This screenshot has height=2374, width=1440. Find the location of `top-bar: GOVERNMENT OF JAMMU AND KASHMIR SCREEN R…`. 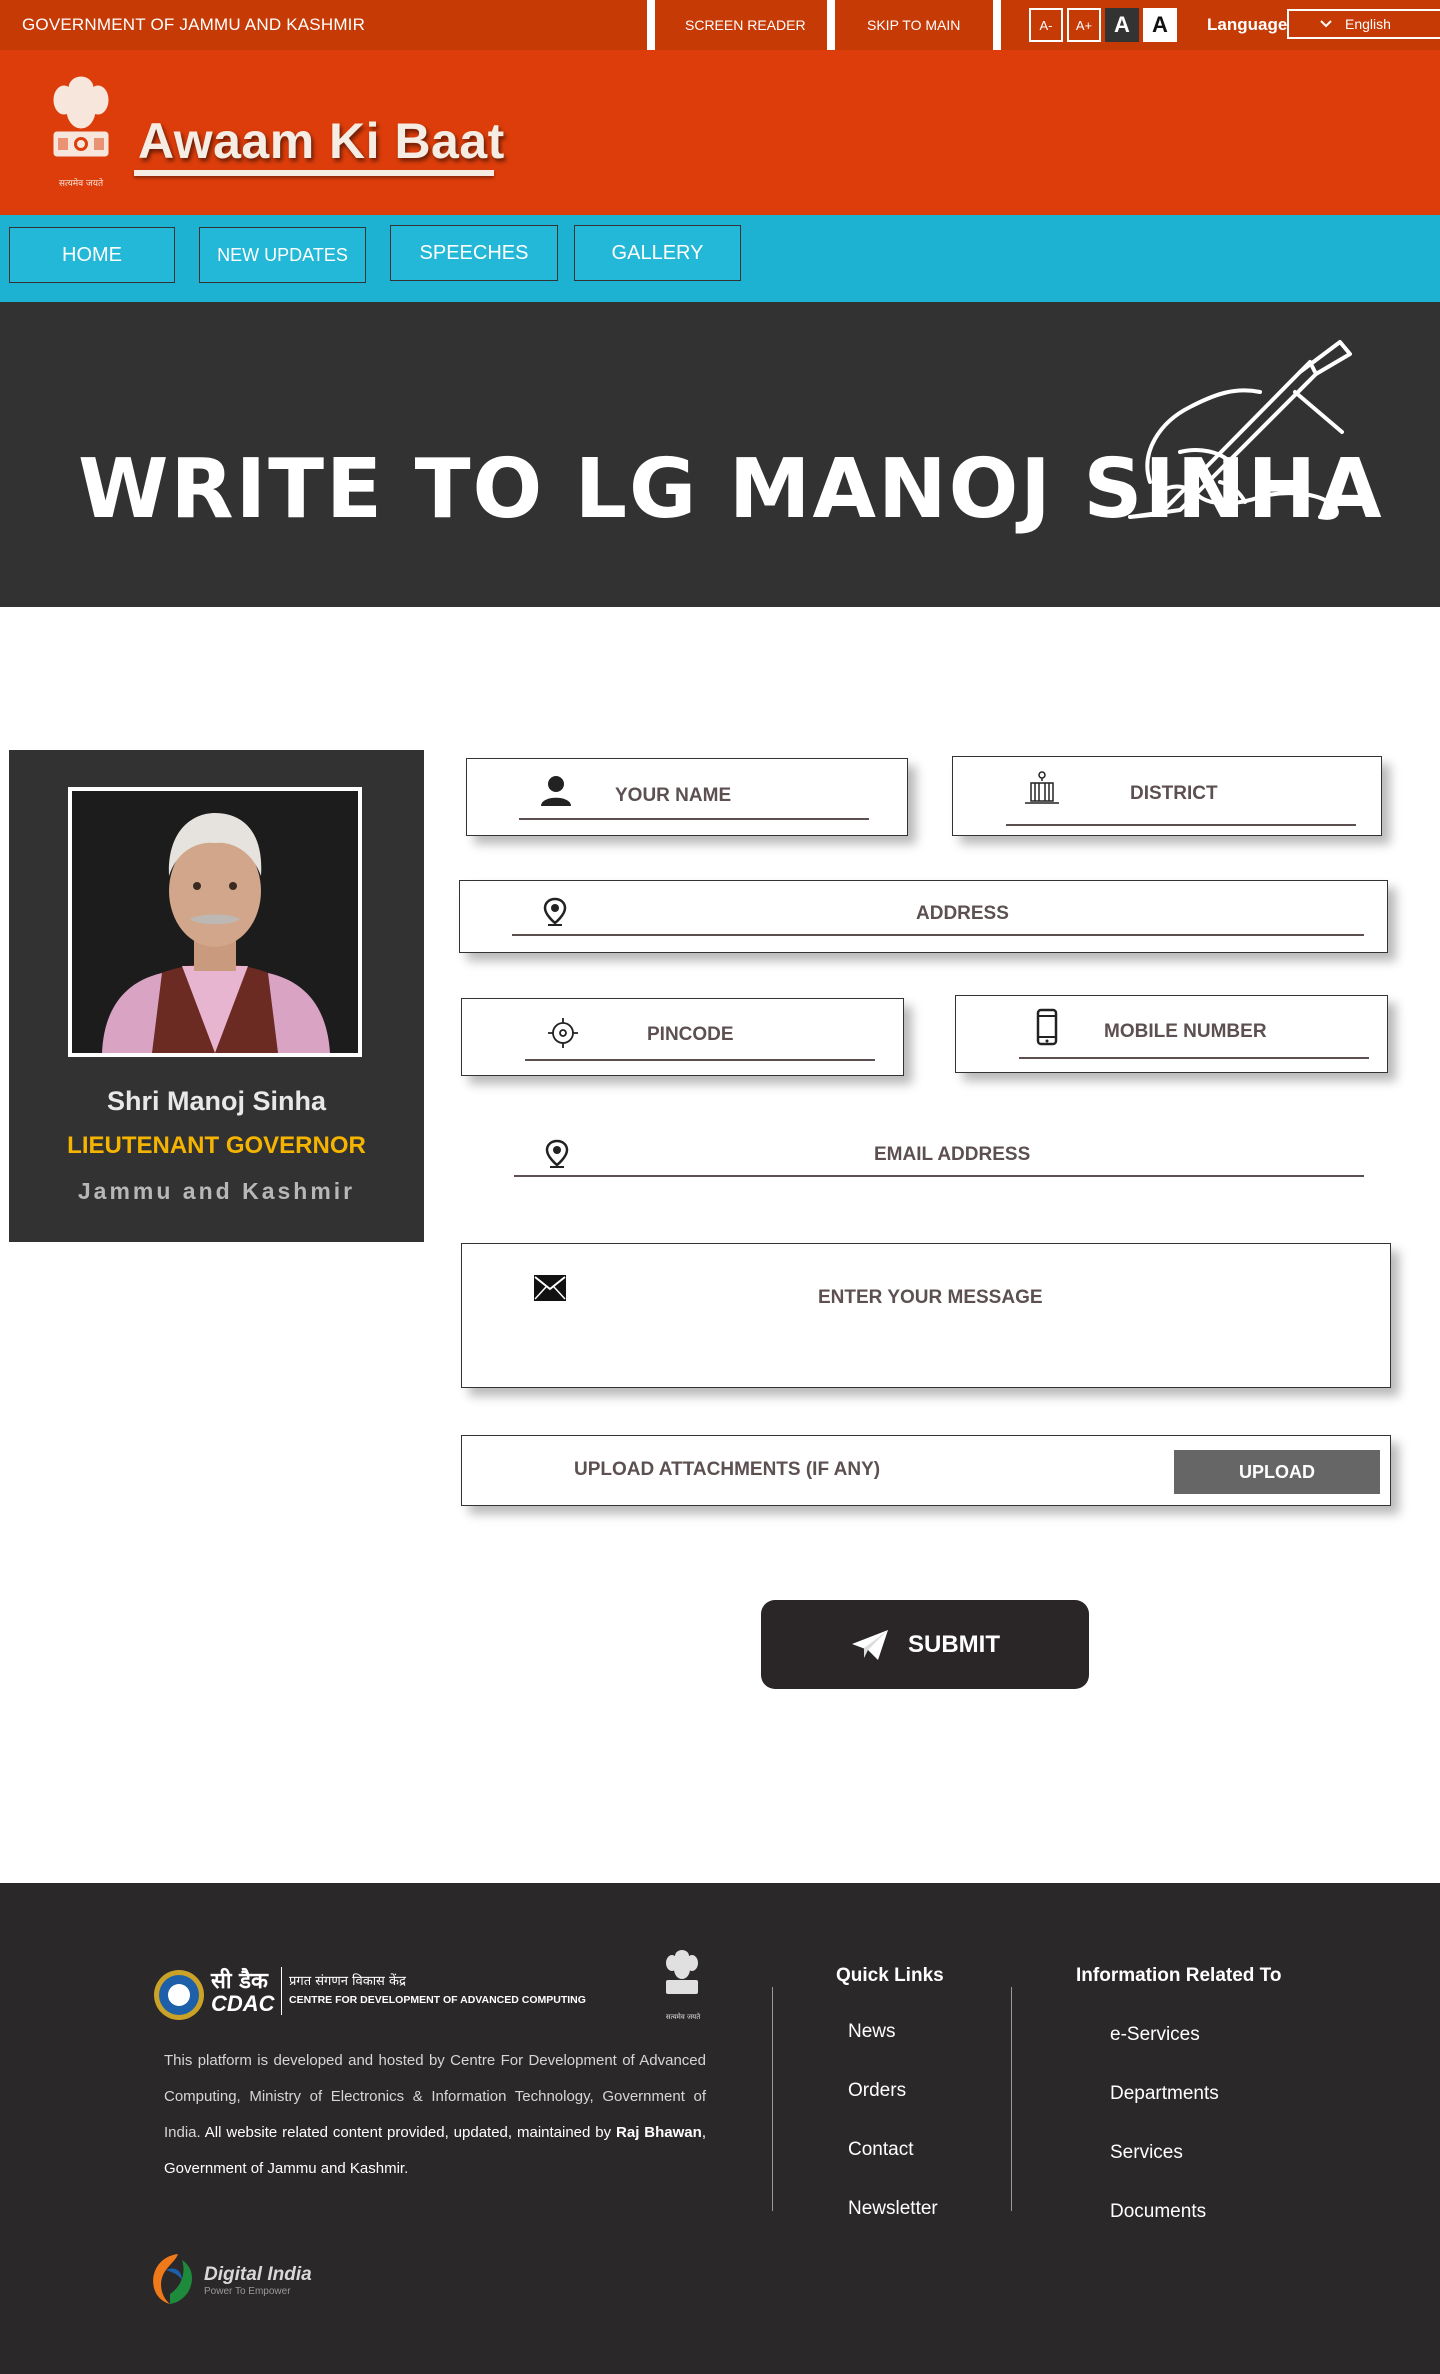

top-bar: GOVERNMENT OF JAMMU AND KASHMIR SCREEN R… is located at coordinates (720, 25).